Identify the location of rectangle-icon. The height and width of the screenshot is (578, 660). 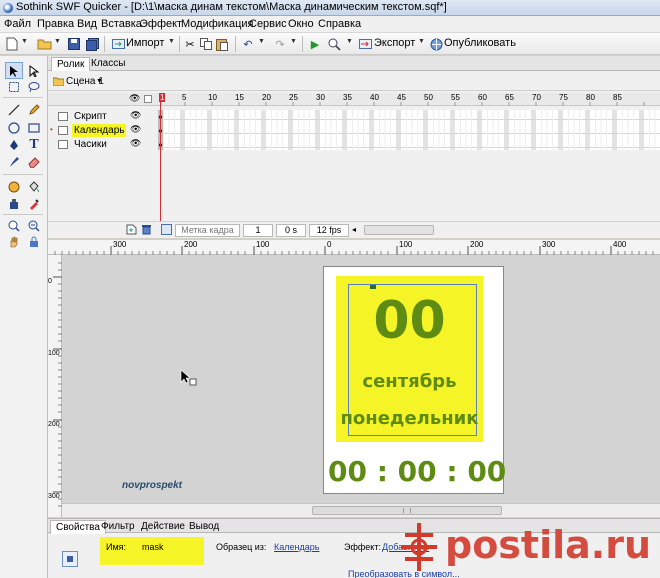
(34, 127).